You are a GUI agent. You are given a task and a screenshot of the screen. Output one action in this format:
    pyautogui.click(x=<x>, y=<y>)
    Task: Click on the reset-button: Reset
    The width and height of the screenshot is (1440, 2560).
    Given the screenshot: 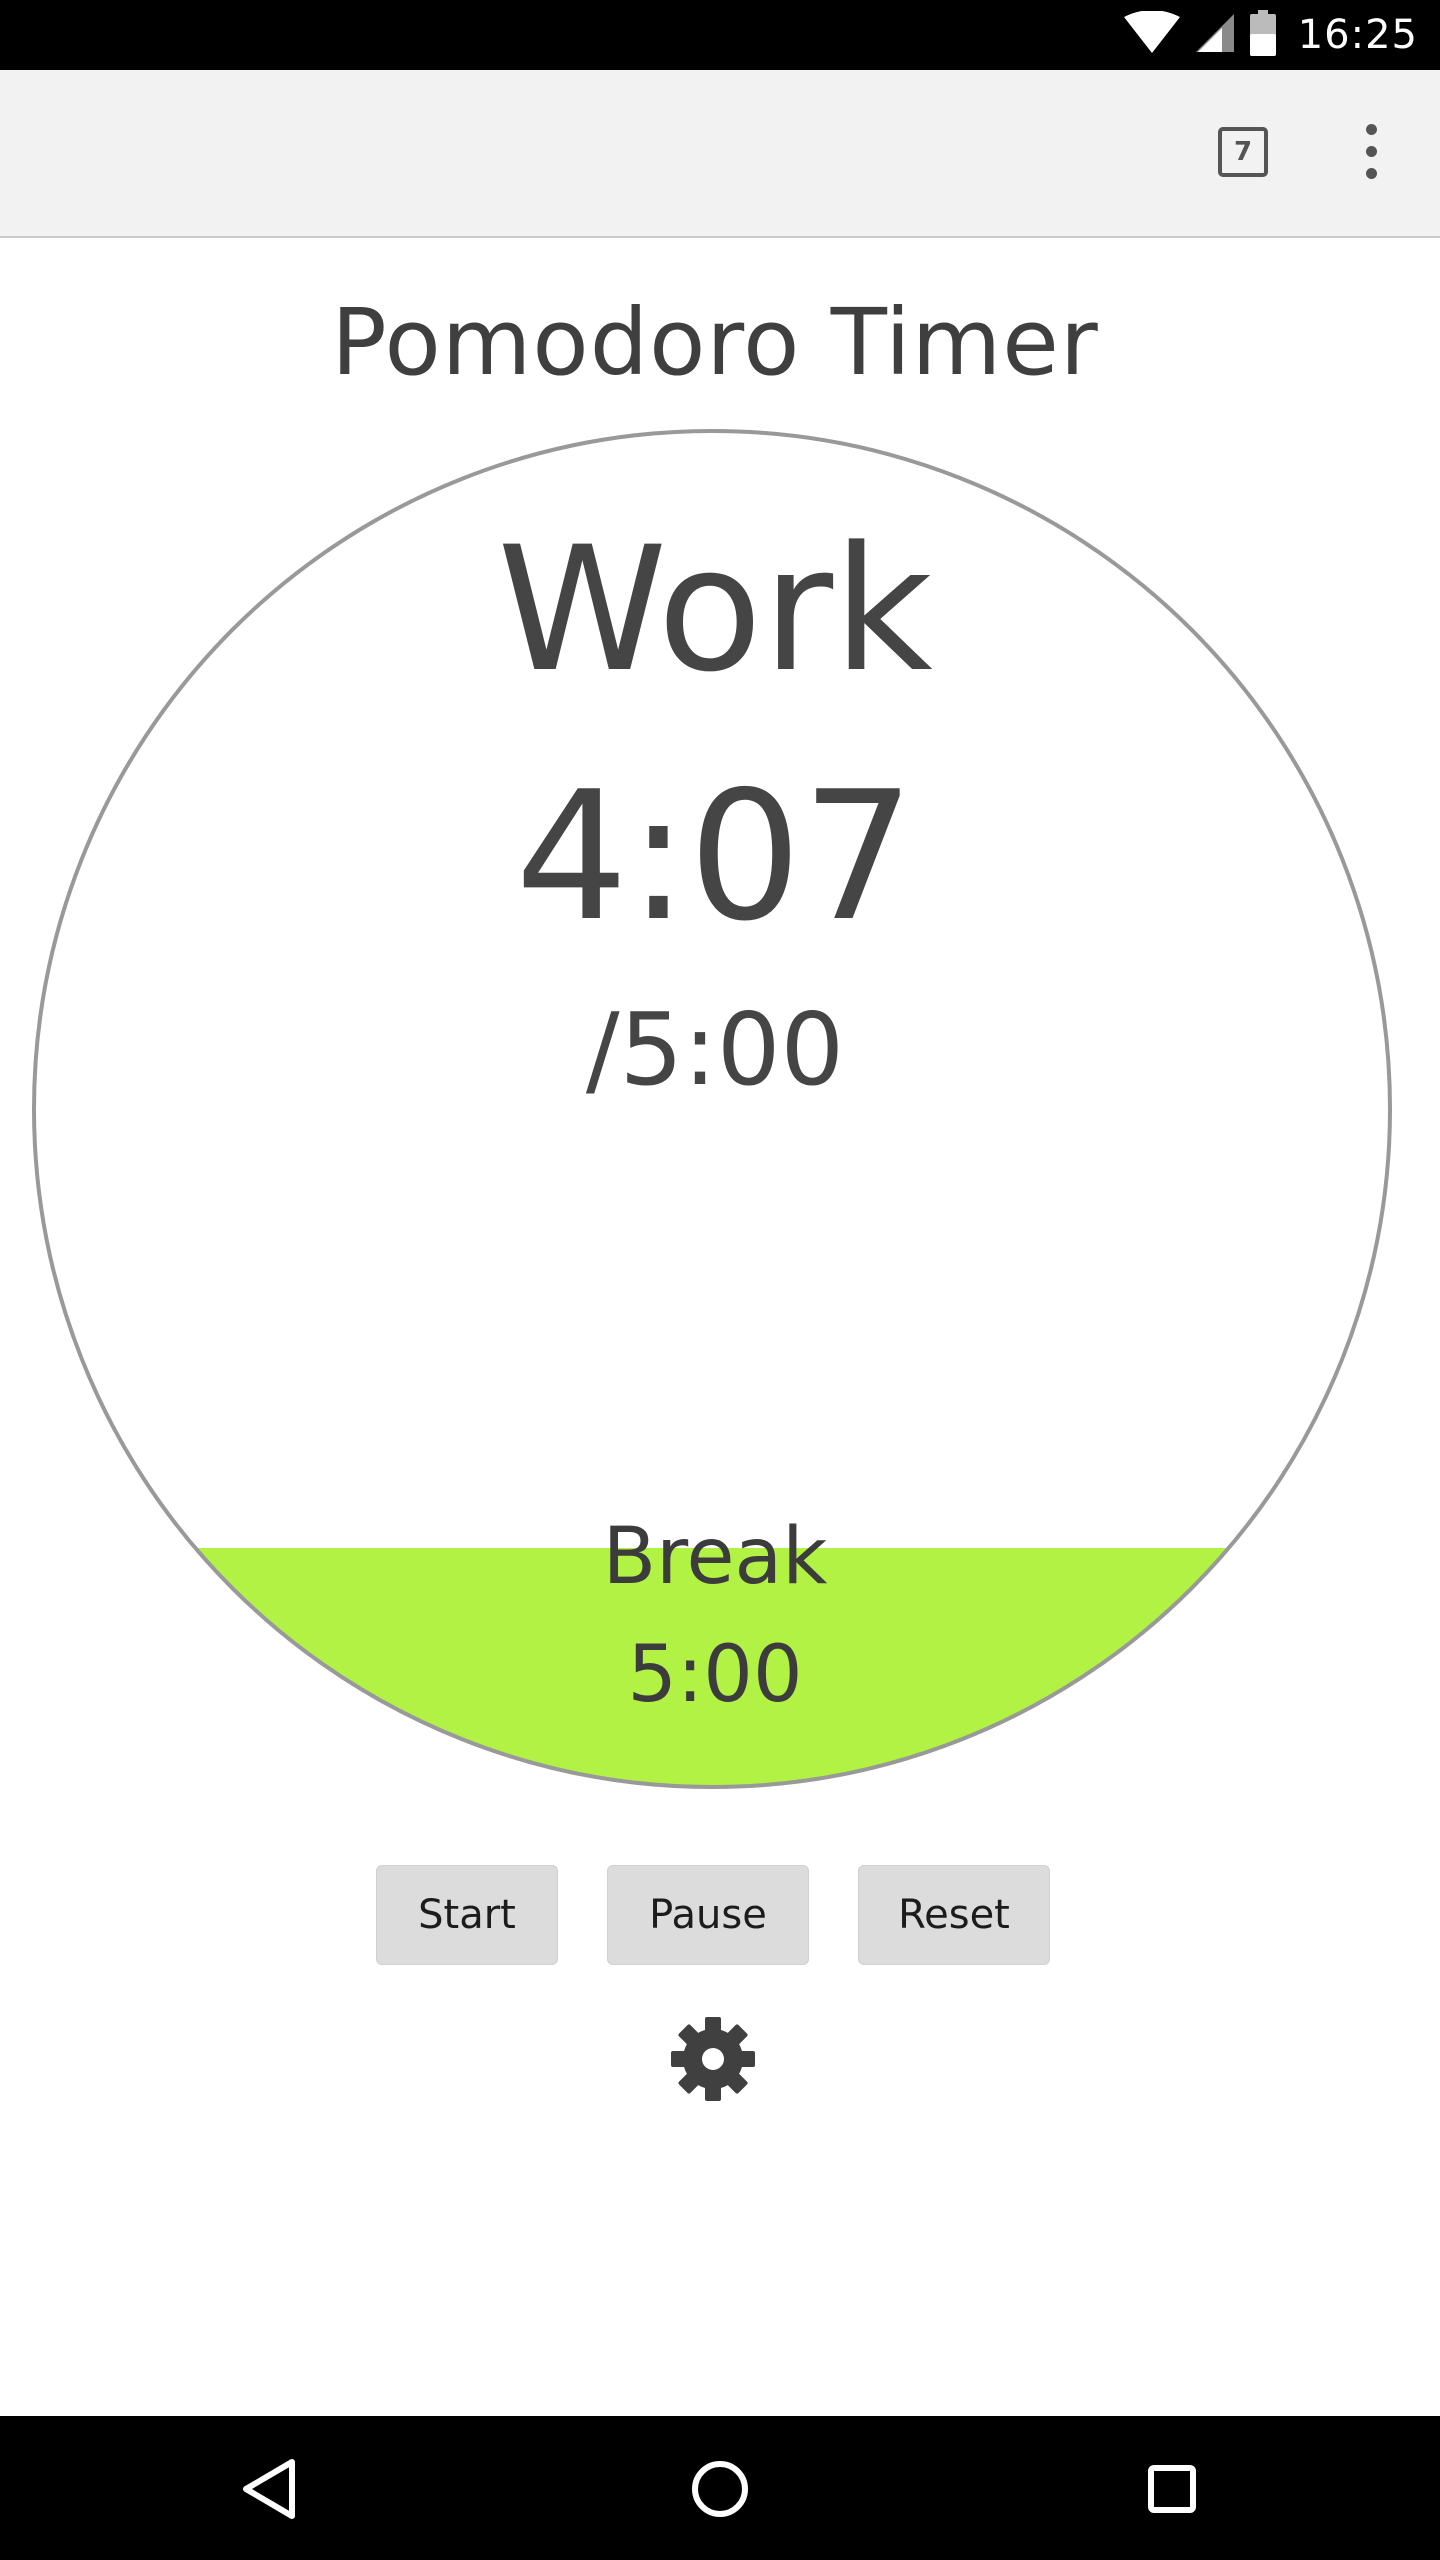 What is the action you would take?
    pyautogui.click(x=954, y=1915)
    